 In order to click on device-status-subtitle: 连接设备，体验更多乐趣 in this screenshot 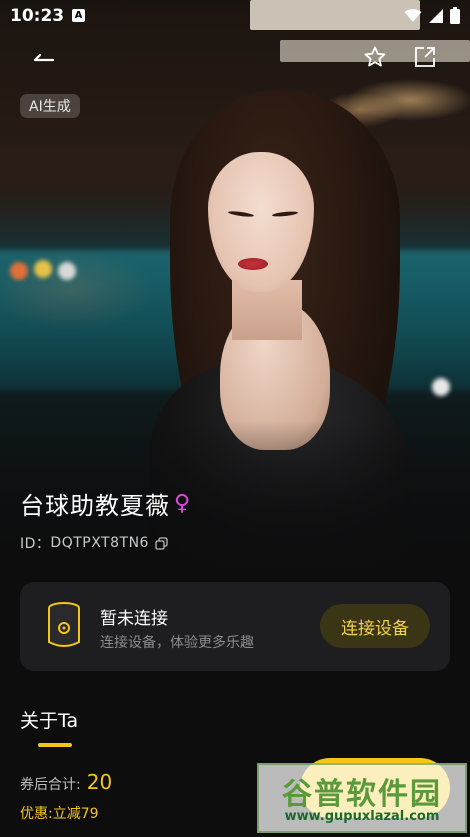, I will do `click(177, 643)`.